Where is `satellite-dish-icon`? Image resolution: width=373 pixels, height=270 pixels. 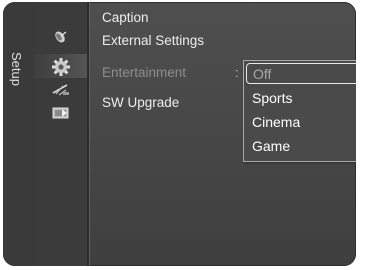
satellite-dish-icon is located at coordinates (61, 37).